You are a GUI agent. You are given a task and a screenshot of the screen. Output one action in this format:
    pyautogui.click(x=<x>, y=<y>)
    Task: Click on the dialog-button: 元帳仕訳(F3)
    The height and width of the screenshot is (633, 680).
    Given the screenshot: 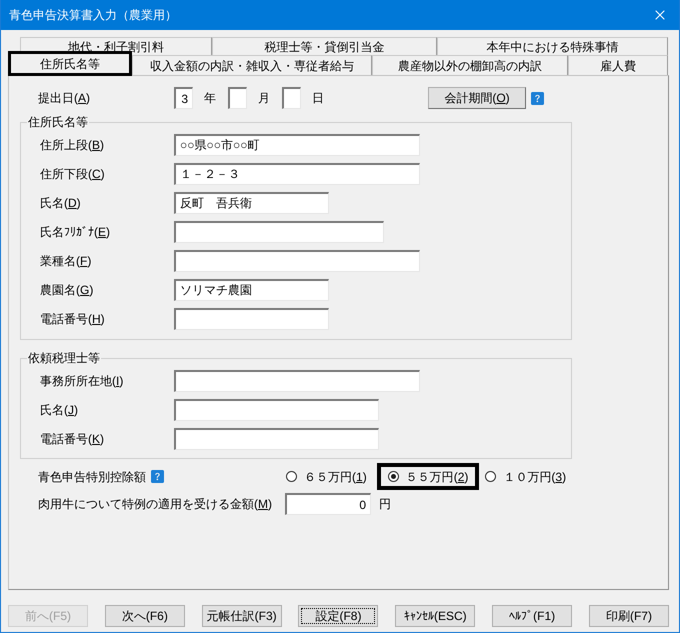 What is the action you would take?
    pyautogui.click(x=242, y=616)
    